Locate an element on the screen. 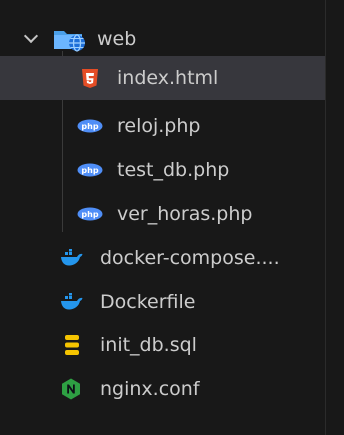 Image resolution: width=344 pixels, height=435 pixels. database-icon is located at coordinates (72, 345).